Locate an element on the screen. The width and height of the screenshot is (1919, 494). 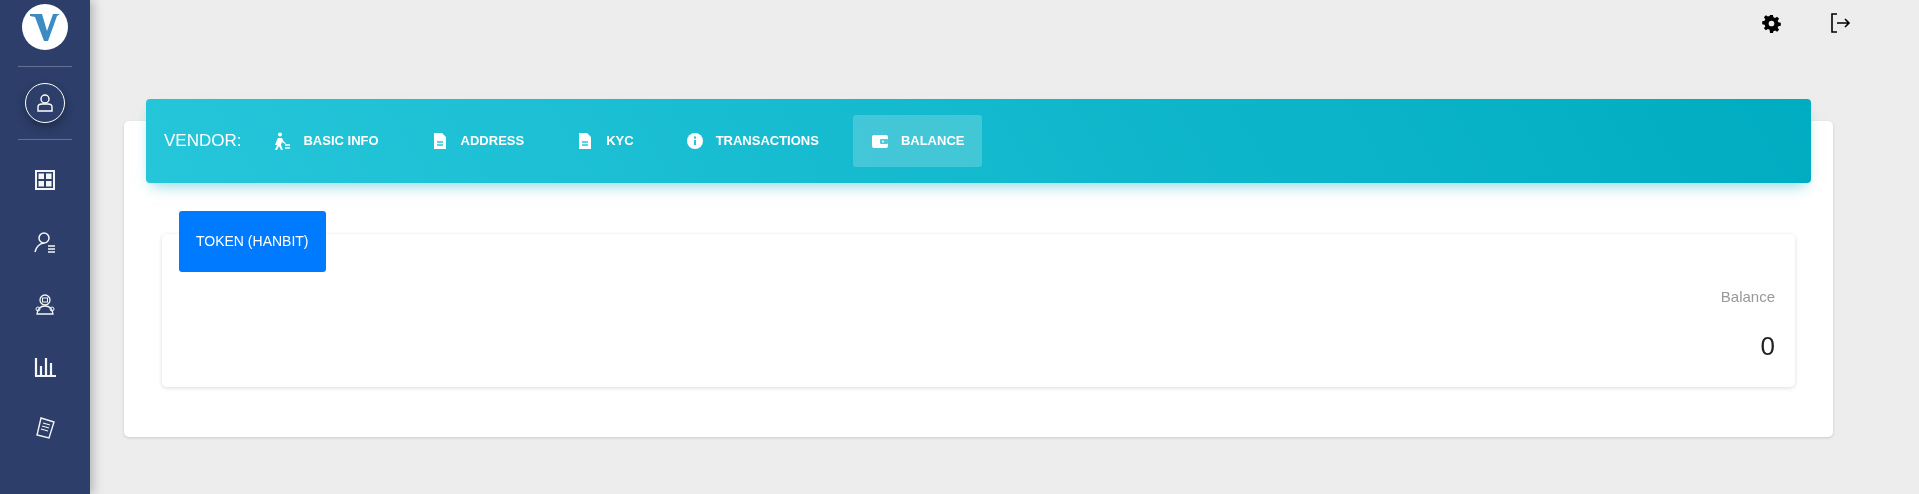
info-icon is located at coordinates (694, 141).